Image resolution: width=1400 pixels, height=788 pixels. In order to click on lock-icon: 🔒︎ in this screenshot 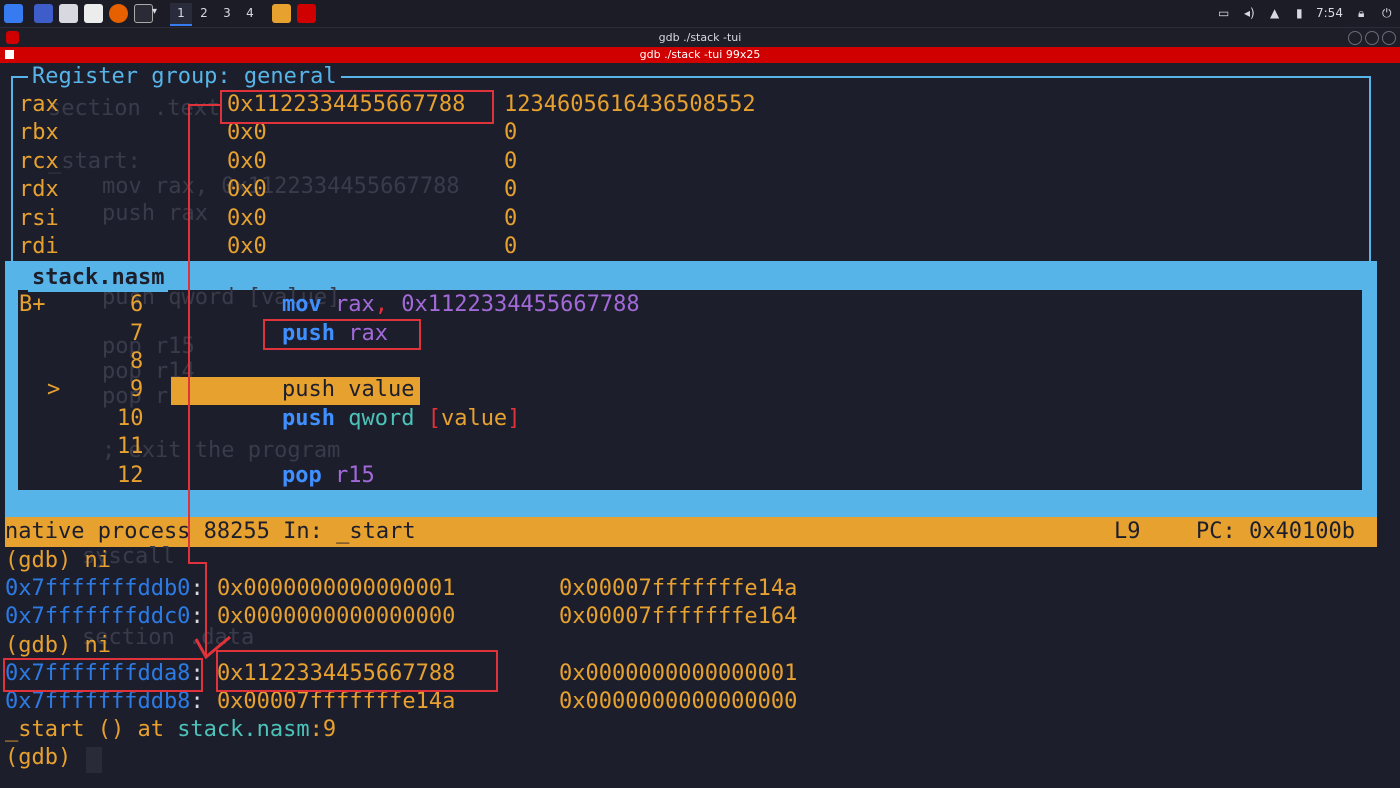, I will do `click(1361, 13)`.